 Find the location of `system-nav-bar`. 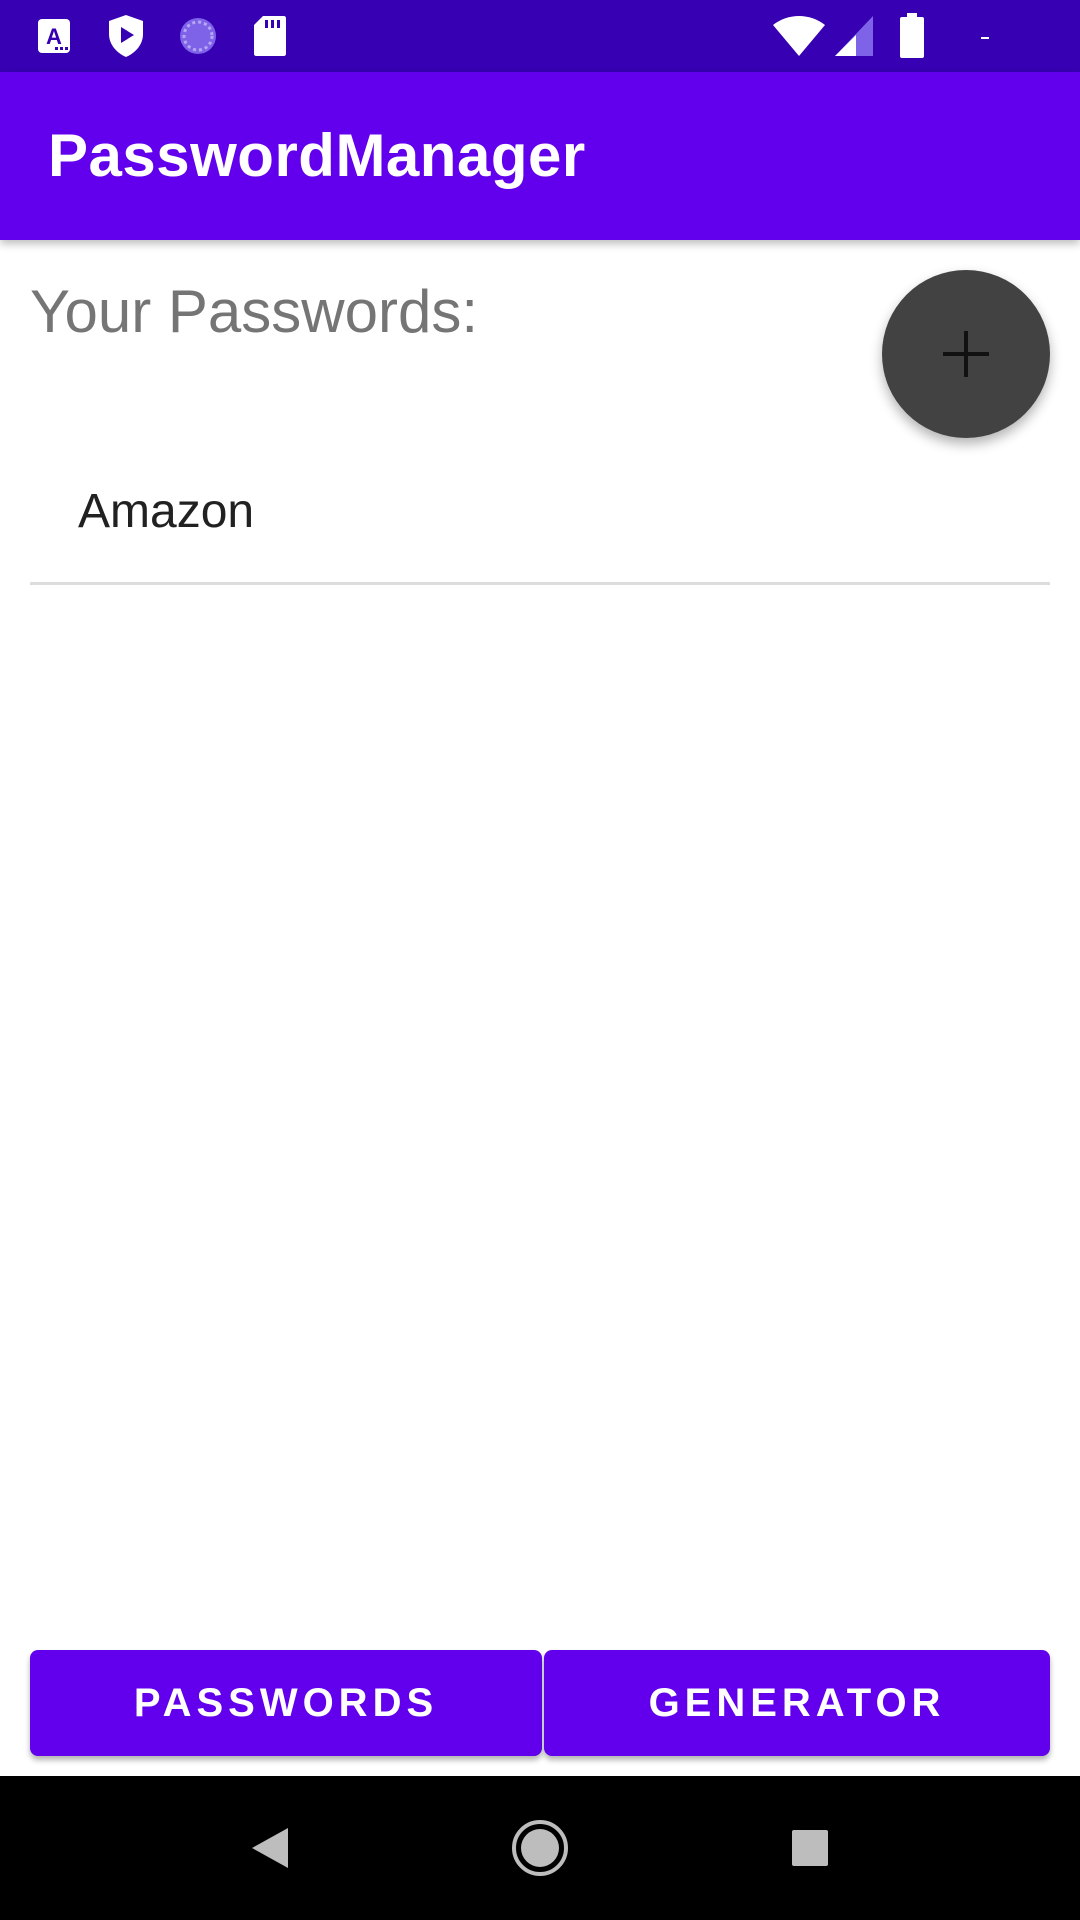

system-nav-bar is located at coordinates (540, 1848).